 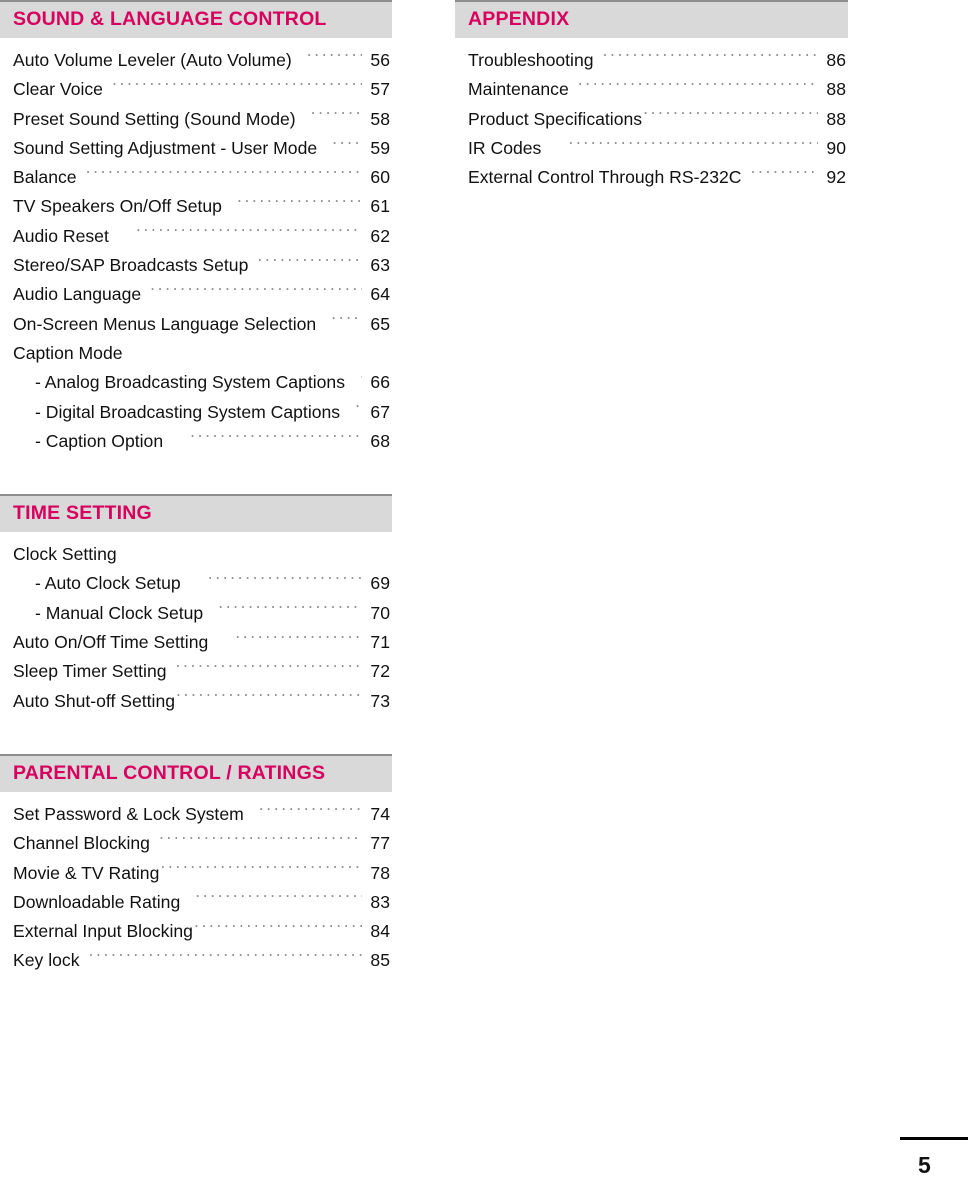 I want to click on toc-entry-label: - Analog Broadcasting System Captions, so click(x=190, y=382).